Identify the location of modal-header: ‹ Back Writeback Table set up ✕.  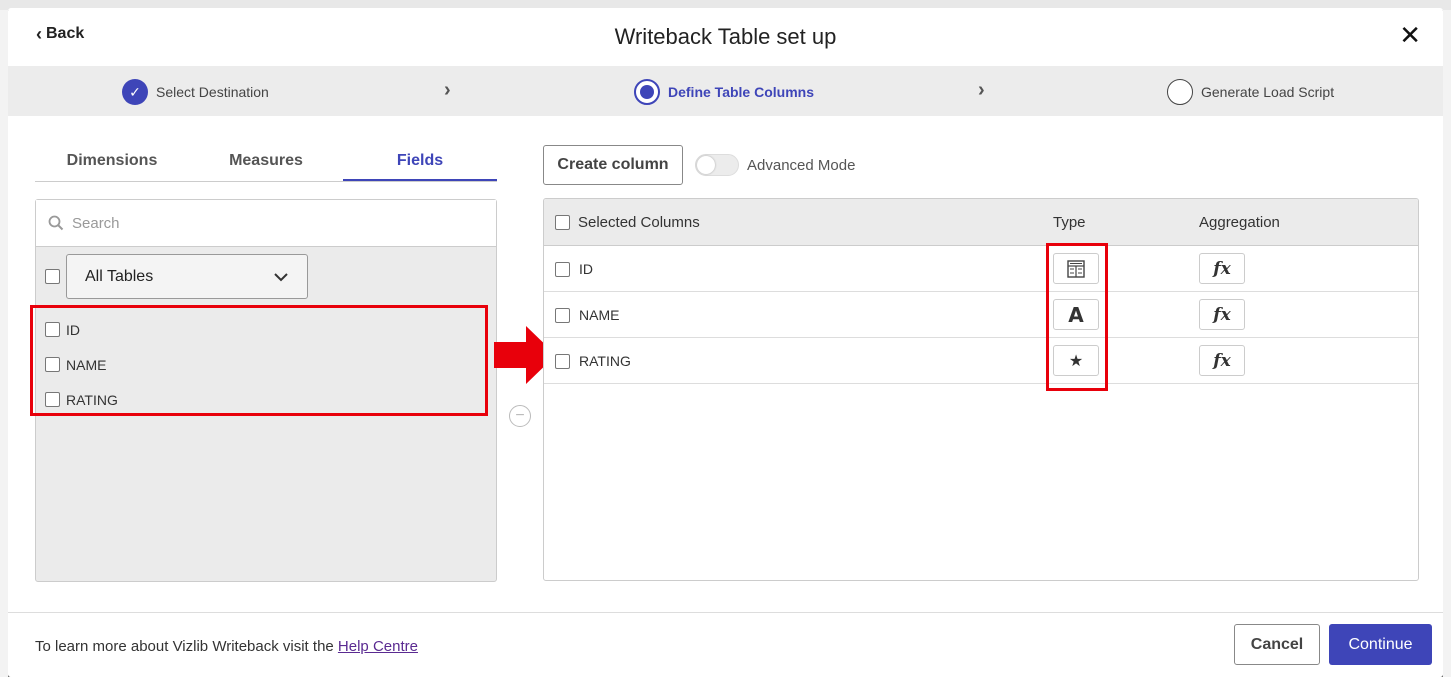
(725, 37).